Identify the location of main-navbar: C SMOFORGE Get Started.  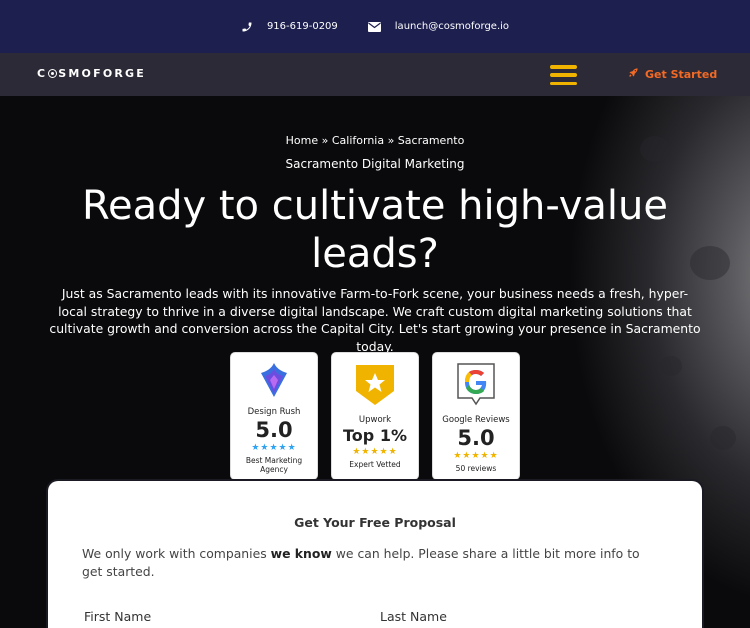
(375, 74).